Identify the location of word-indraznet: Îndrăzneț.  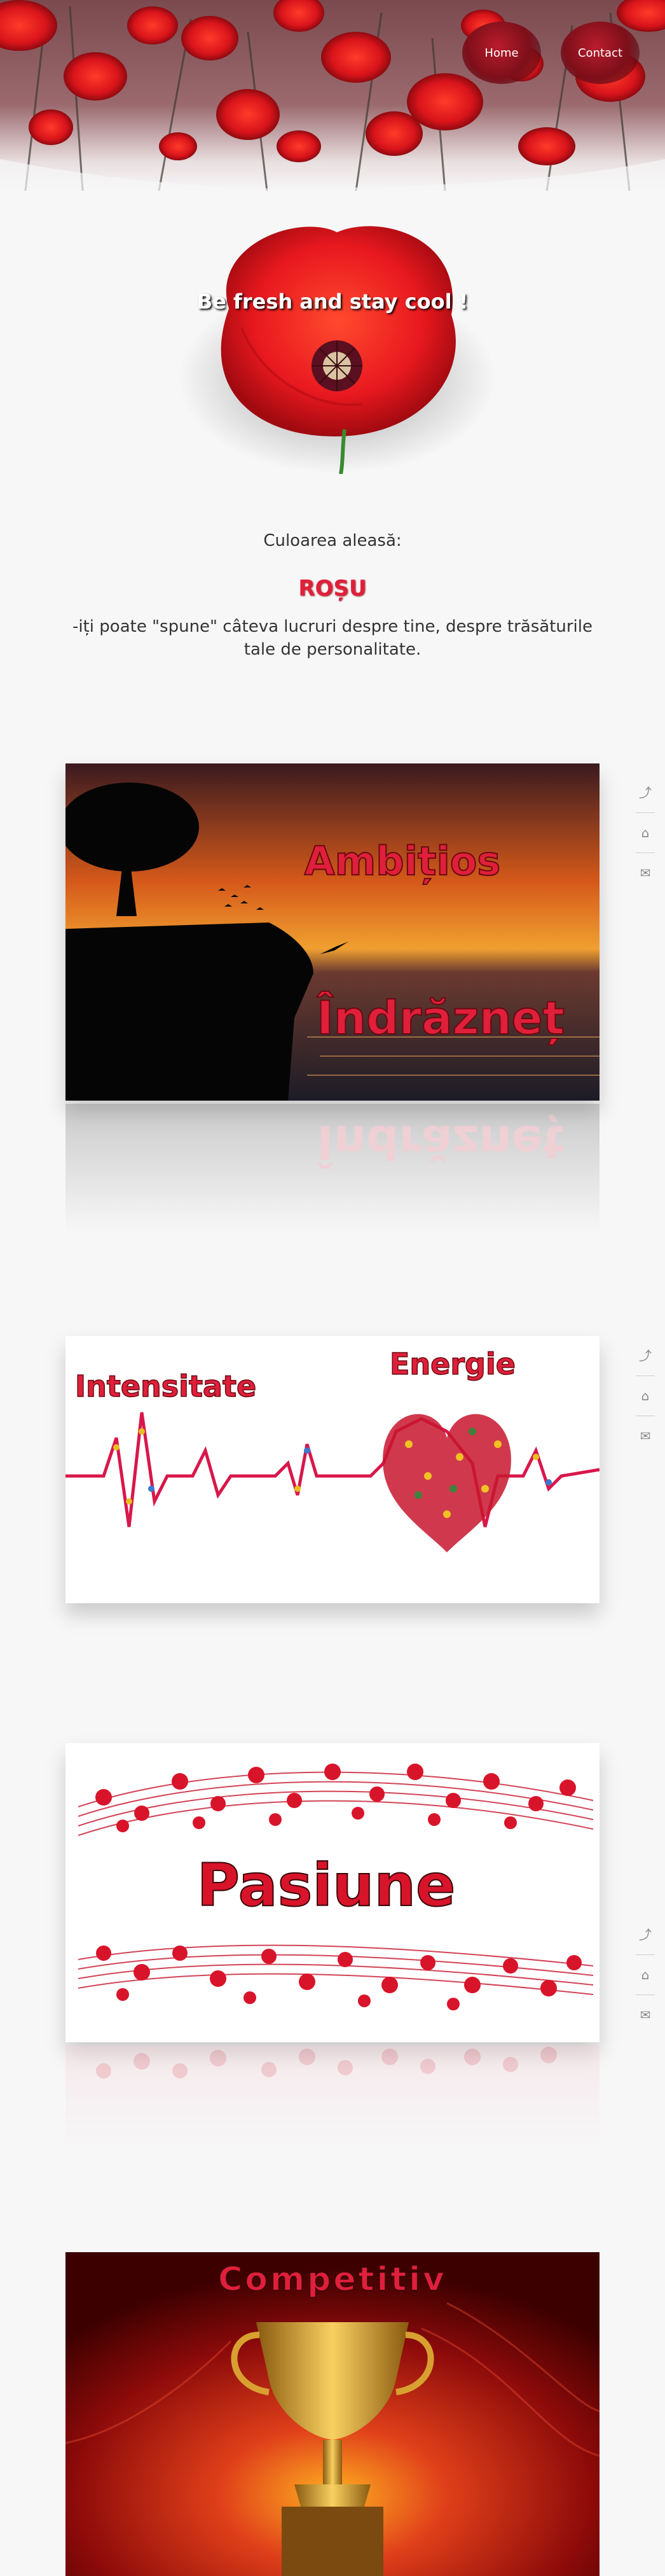
(441, 1018).